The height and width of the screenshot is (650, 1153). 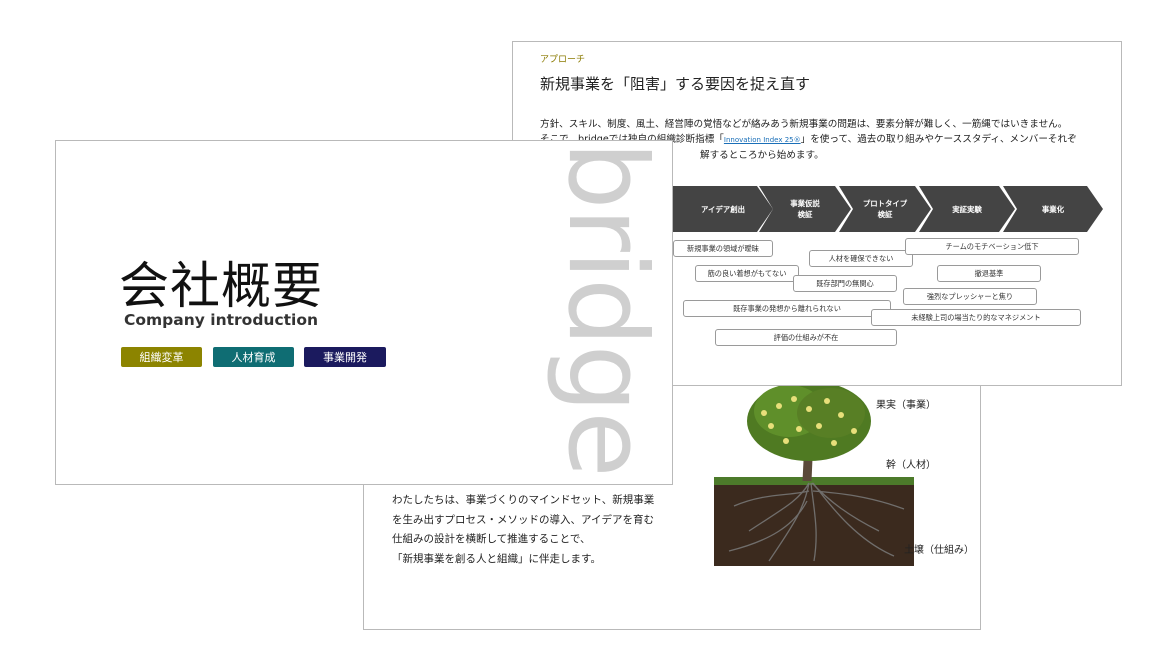 What do you see at coordinates (976, 317) in the screenshot?
I see `barrier-chip: 未経験上司の場当たり的なマネジメント` at bounding box center [976, 317].